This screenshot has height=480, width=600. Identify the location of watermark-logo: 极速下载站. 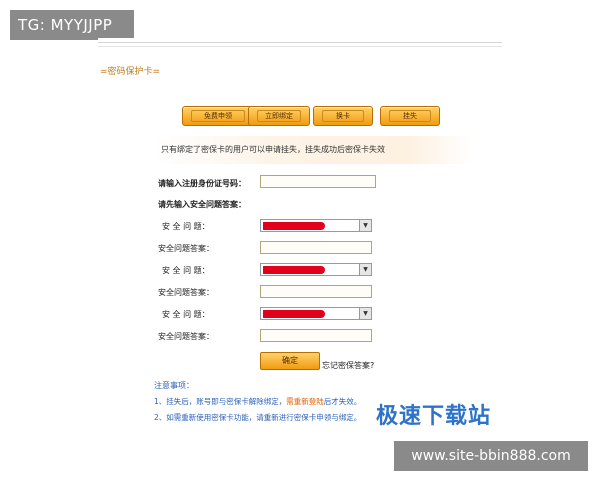
(434, 416).